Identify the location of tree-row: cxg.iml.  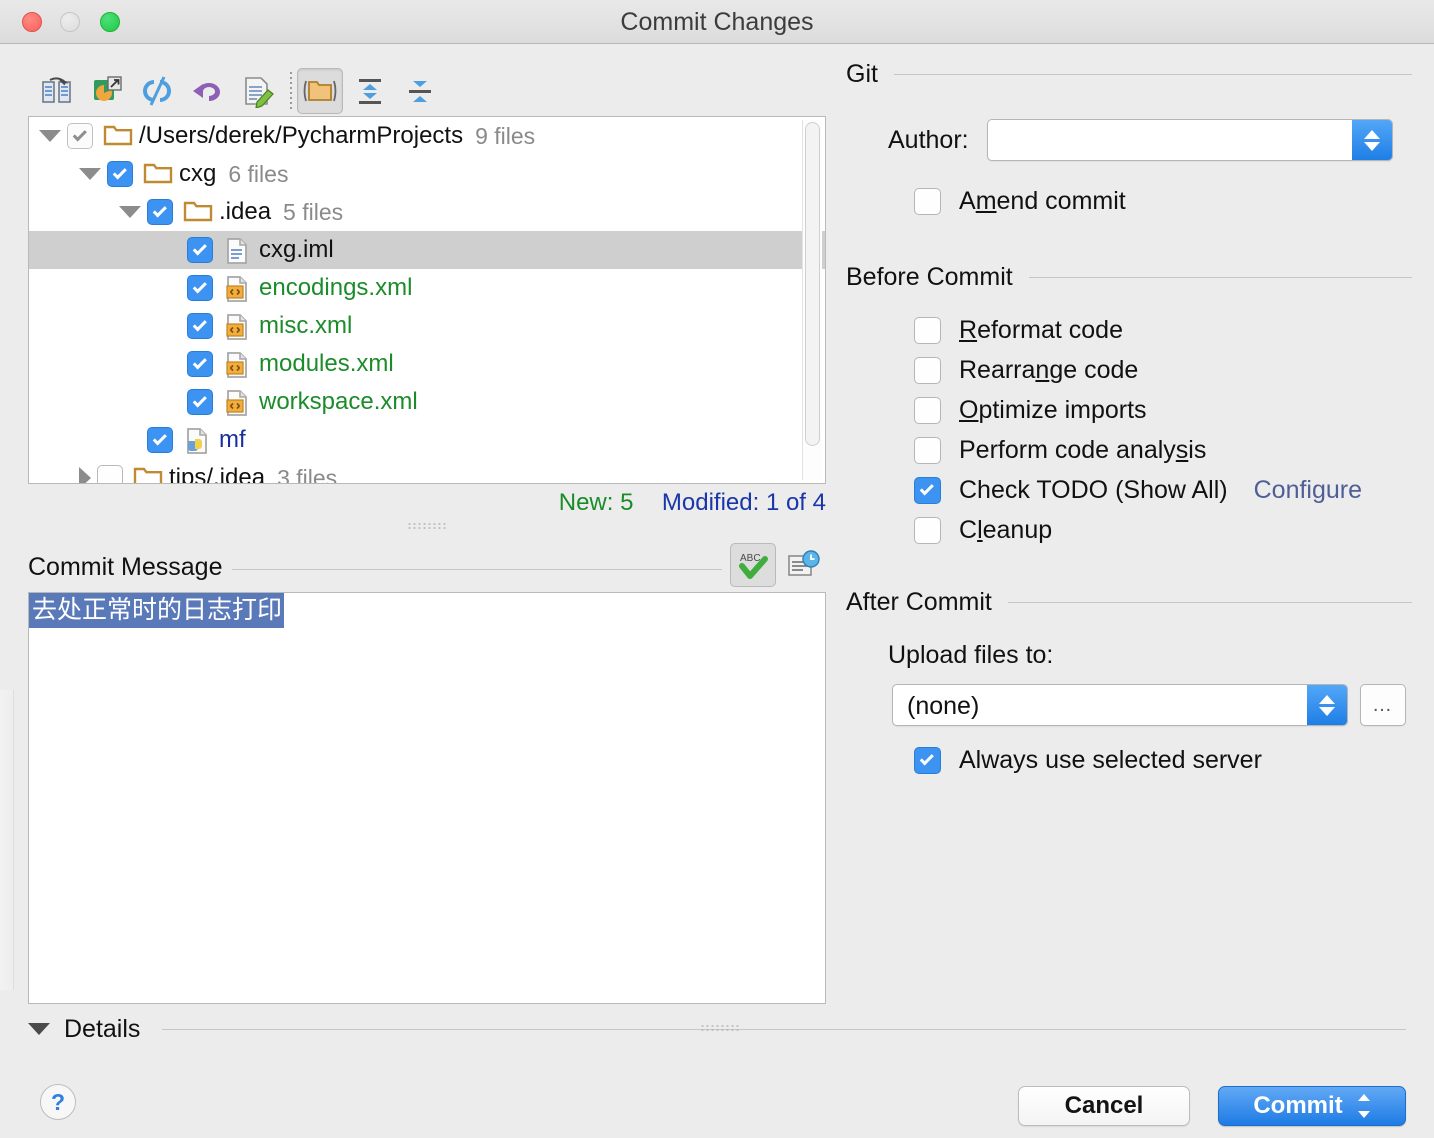
(427, 250).